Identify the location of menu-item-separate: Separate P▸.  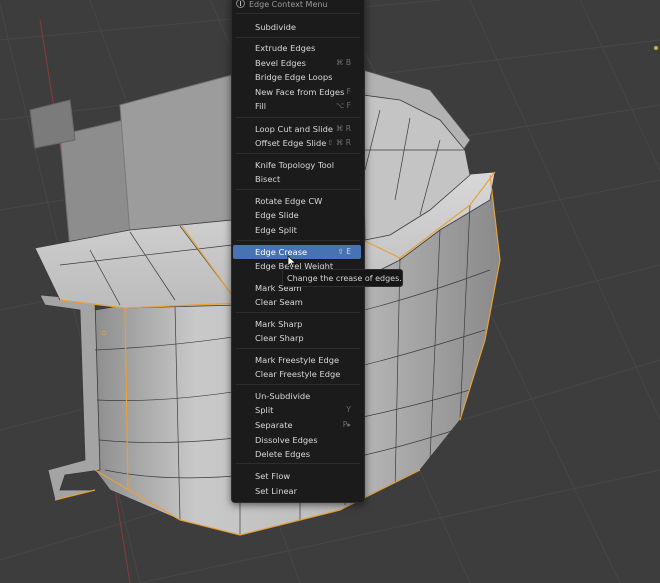
(297, 425).